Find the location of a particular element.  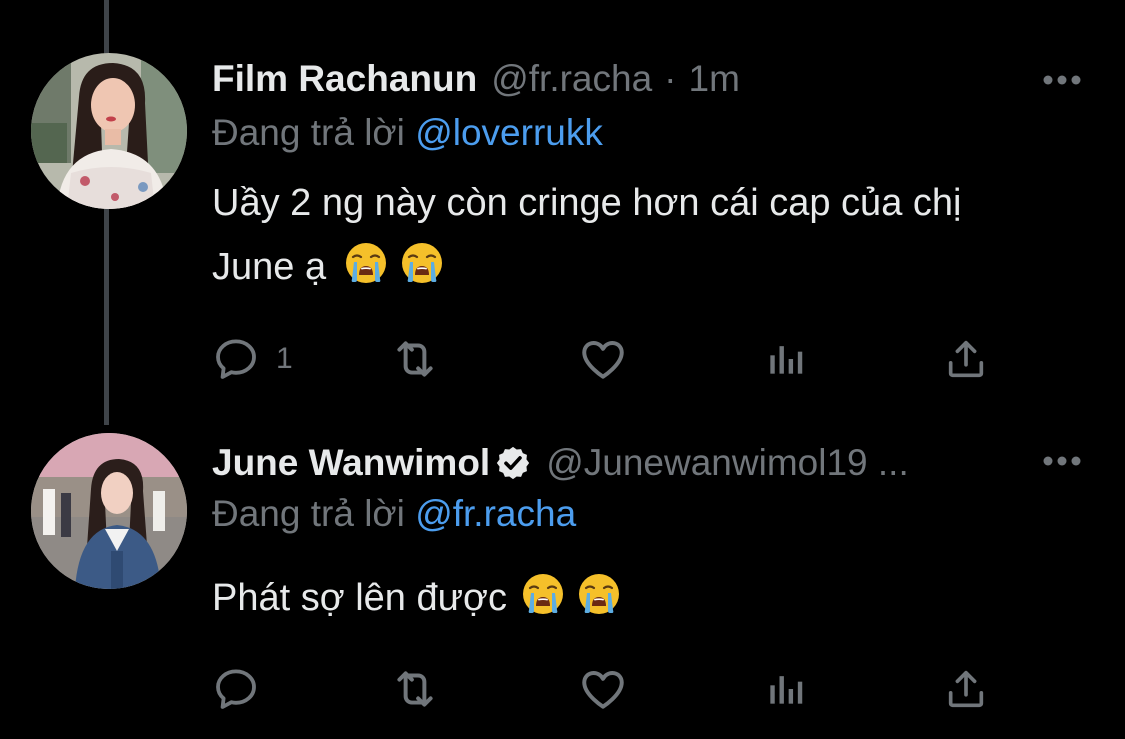

verified-badge-icon is located at coordinates (513, 463).